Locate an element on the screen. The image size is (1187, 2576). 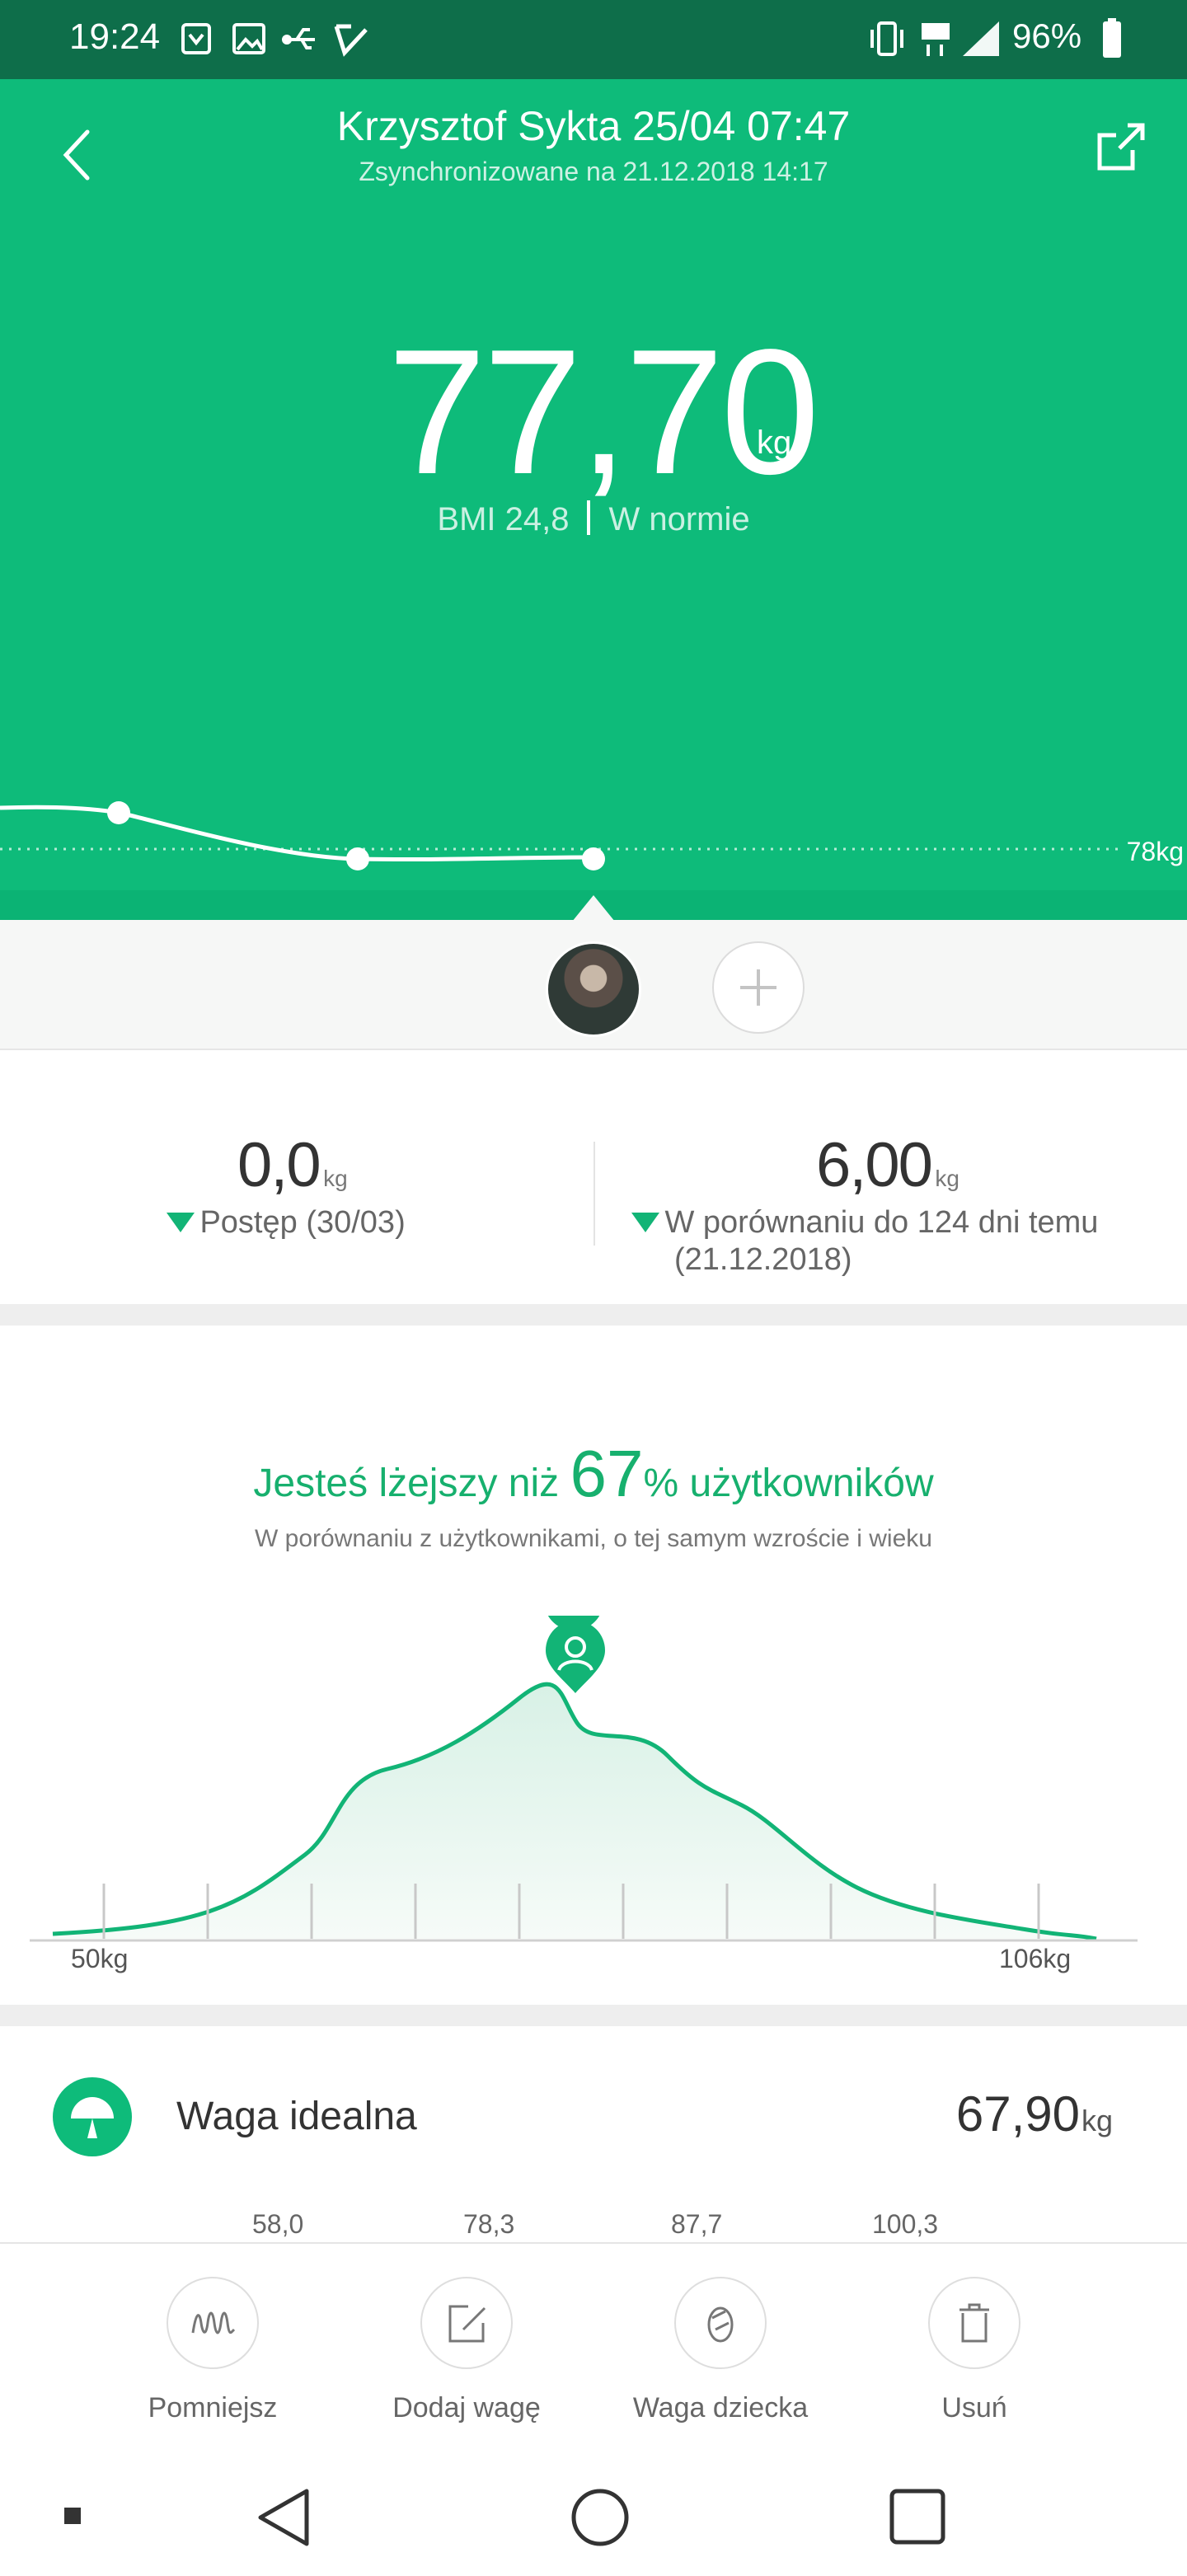
trend-point-selected is located at coordinates (593, 859).